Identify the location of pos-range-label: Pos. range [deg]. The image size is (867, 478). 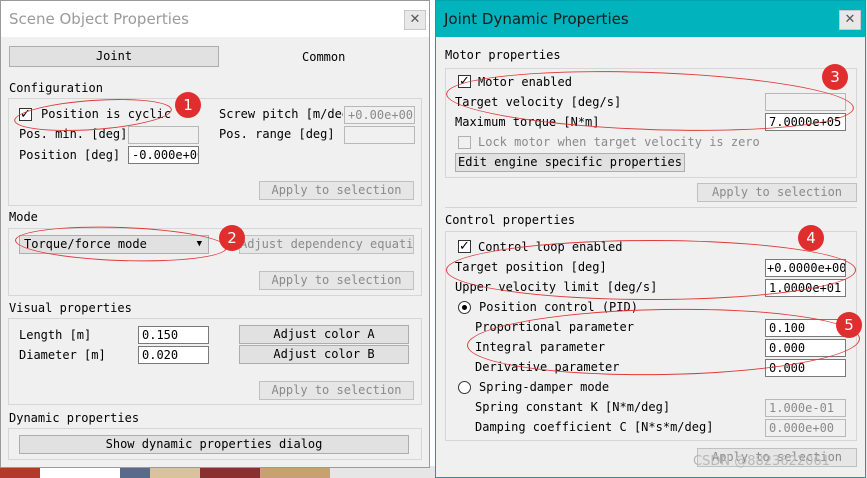
(277, 134).